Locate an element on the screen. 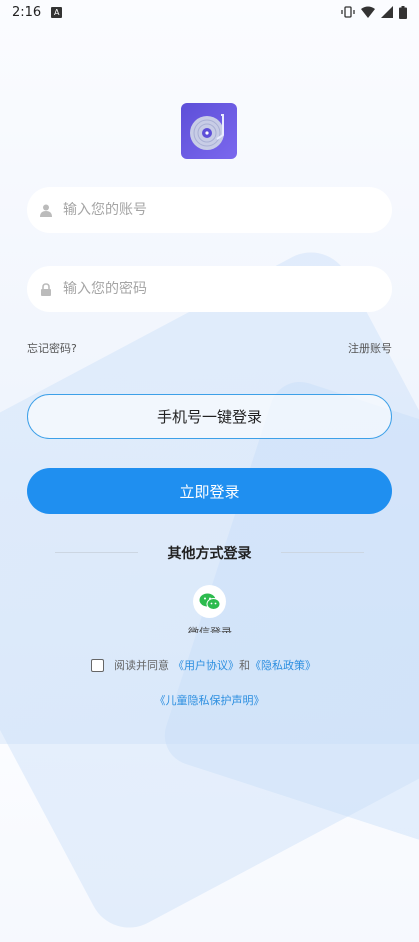 This screenshot has height=942, width=419. agreement-row: 阅读并同意 《用户协议》 和 《隐私政策》 is located at coordinates (203, 665).